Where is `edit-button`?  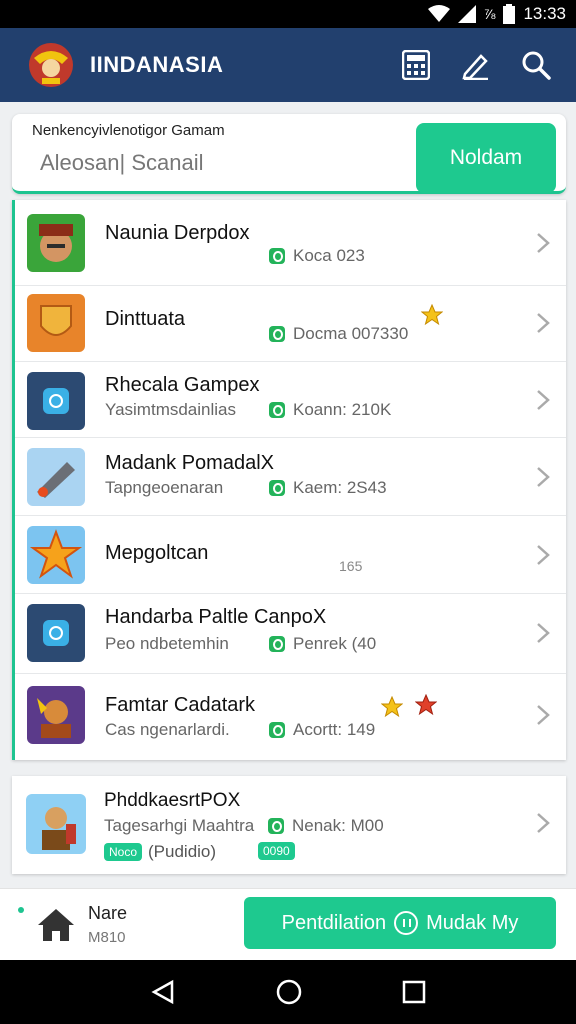 edit-button is located at coordinates (476, 65).